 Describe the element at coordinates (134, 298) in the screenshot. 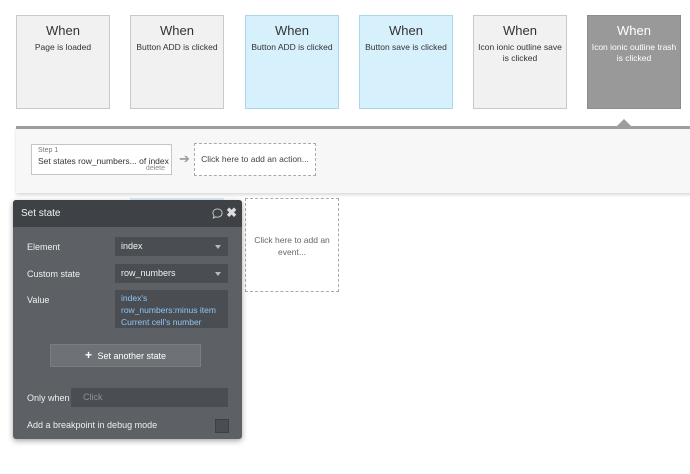

I see `value-expression-line: index's` at that location.